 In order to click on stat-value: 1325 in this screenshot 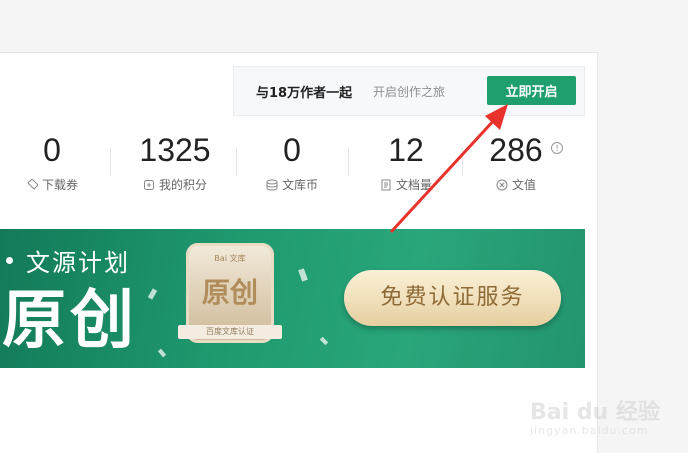, I will do `click(175, 150)`.